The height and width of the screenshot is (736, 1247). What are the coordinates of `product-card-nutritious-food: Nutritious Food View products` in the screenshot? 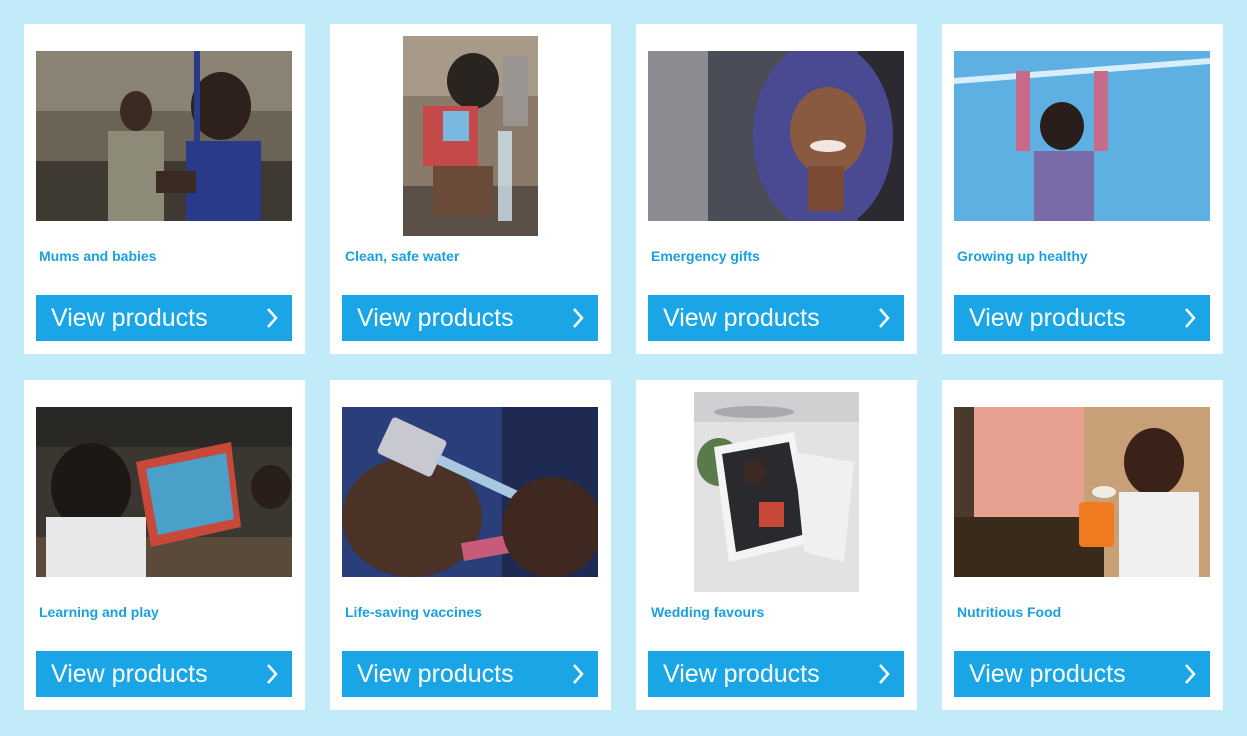 It's located at (1082, 545).